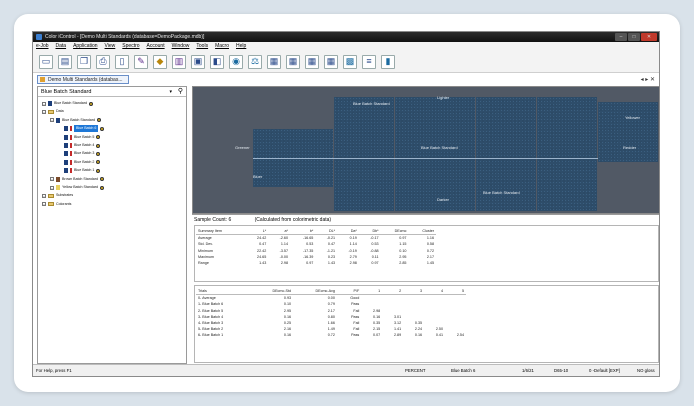  Describe the element at coordinates (422, 232) in the screenshot. I see `summary-column-header: Cluster` at that location.